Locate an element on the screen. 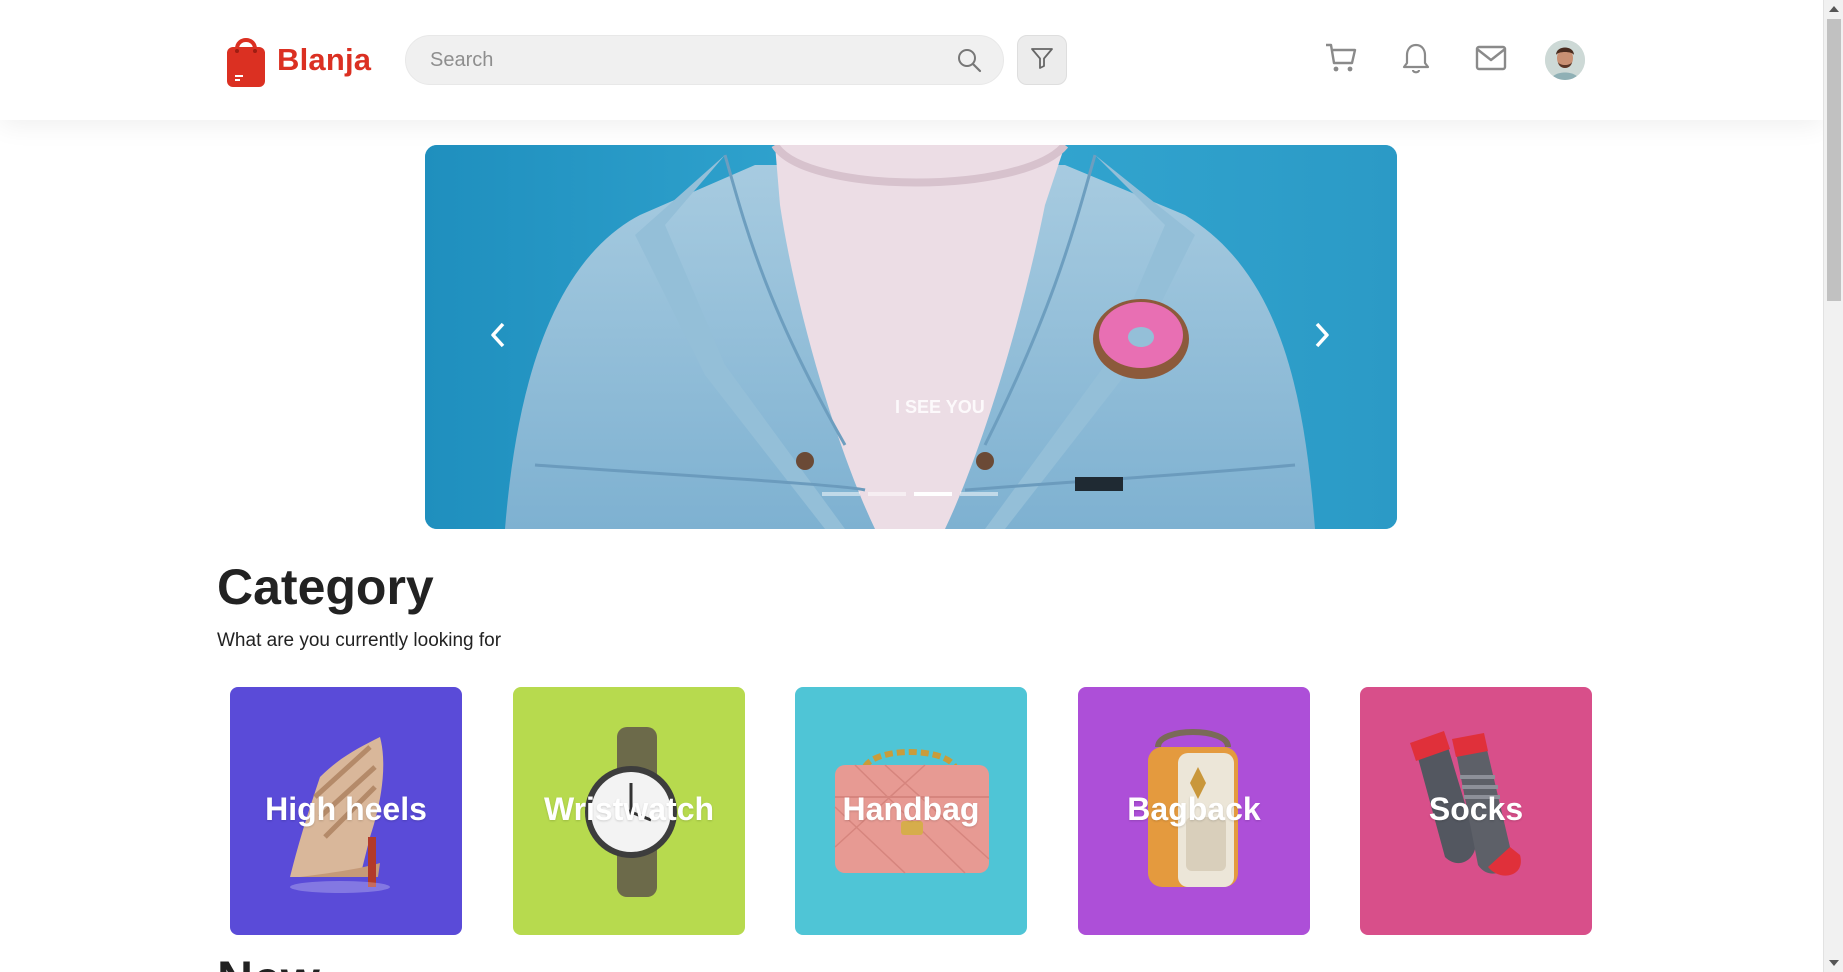 The image size is (1843, 972). carousel-next-button is located at coordinates (1322, 337).